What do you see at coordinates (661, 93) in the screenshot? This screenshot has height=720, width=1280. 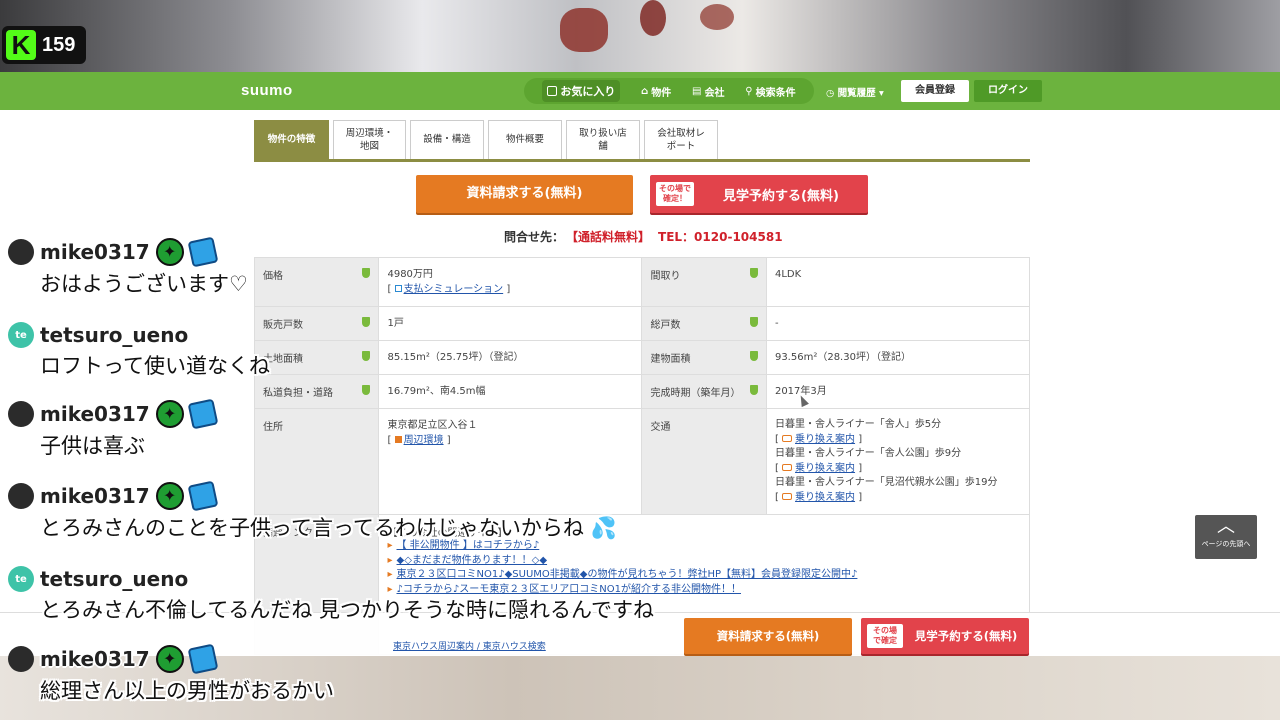 I see `nav-property-label: 物件` at bounding box center [661, 93].